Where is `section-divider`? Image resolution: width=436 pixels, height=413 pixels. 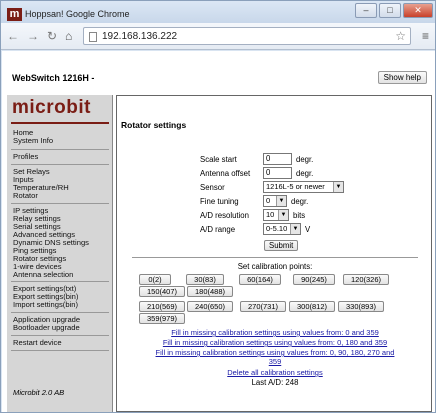
section-divider is located at coordinates (275, 257).